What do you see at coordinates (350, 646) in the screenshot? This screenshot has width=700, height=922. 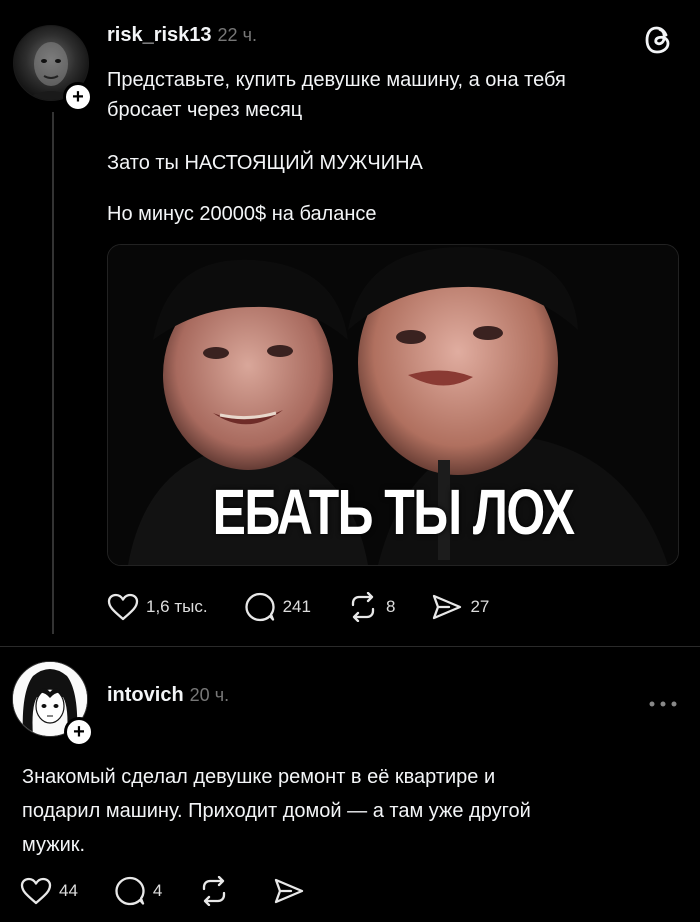 I see `post-divider` at bounding box center [350, 646].